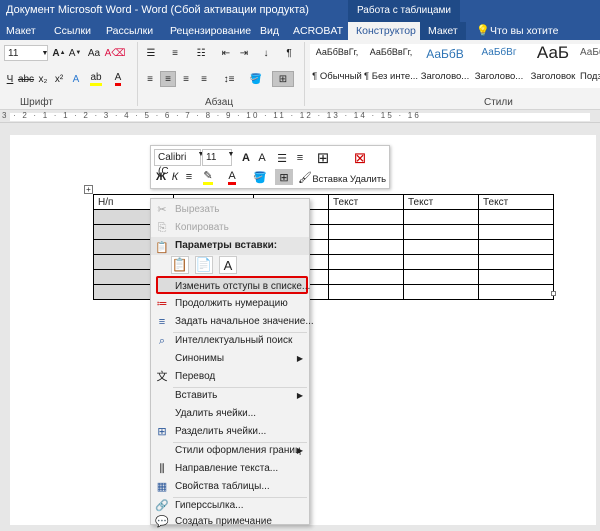  What do you see at coordinates (386, 31) in the screenshot?
I see `tab-design: Конструктор` at bounding box center [386, 31].